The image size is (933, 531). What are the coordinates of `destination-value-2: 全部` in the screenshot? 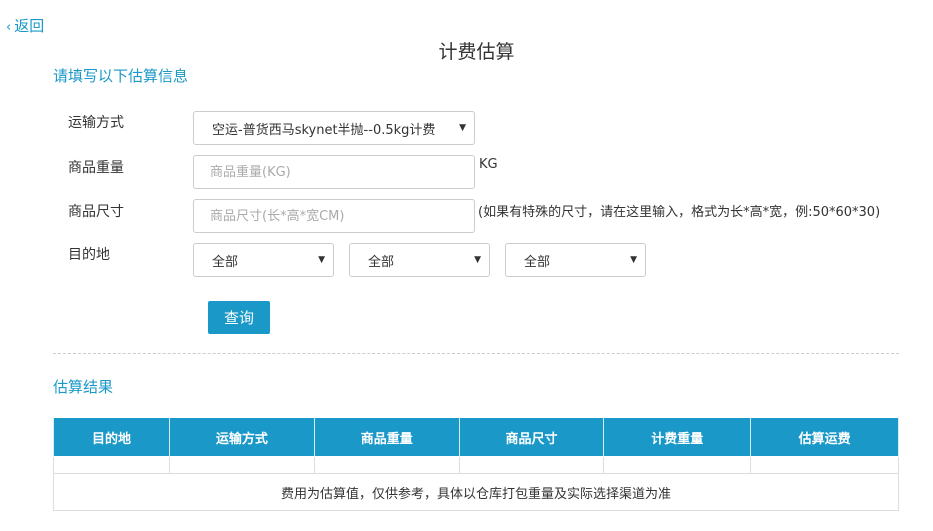 It's located at (381, 262).